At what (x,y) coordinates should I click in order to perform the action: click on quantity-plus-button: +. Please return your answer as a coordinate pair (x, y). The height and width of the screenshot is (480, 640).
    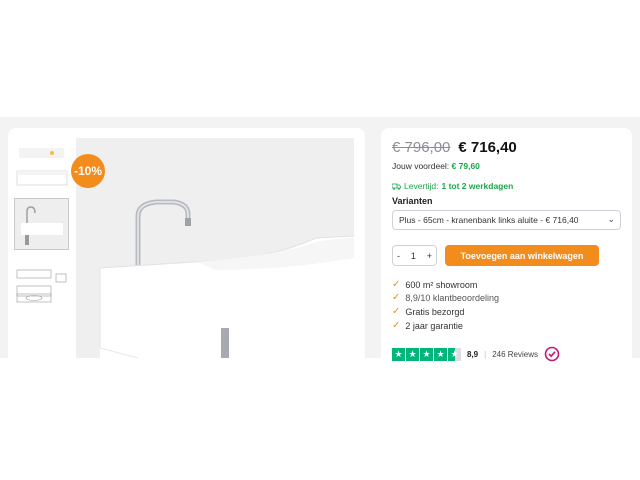
    Looking at the image, I should click on (429, 256).